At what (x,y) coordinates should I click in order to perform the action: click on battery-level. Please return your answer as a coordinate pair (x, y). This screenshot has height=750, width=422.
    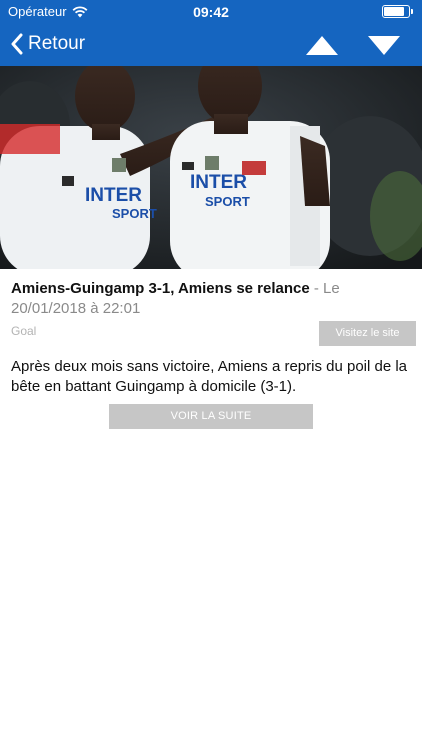
    Looking at the image, I should click on (394, 11).